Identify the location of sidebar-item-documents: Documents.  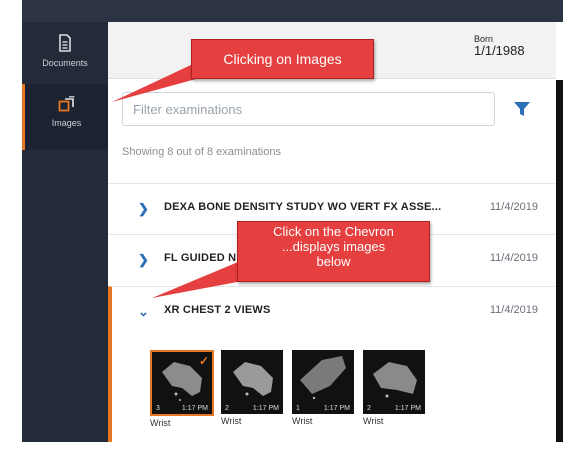
(65, 51).